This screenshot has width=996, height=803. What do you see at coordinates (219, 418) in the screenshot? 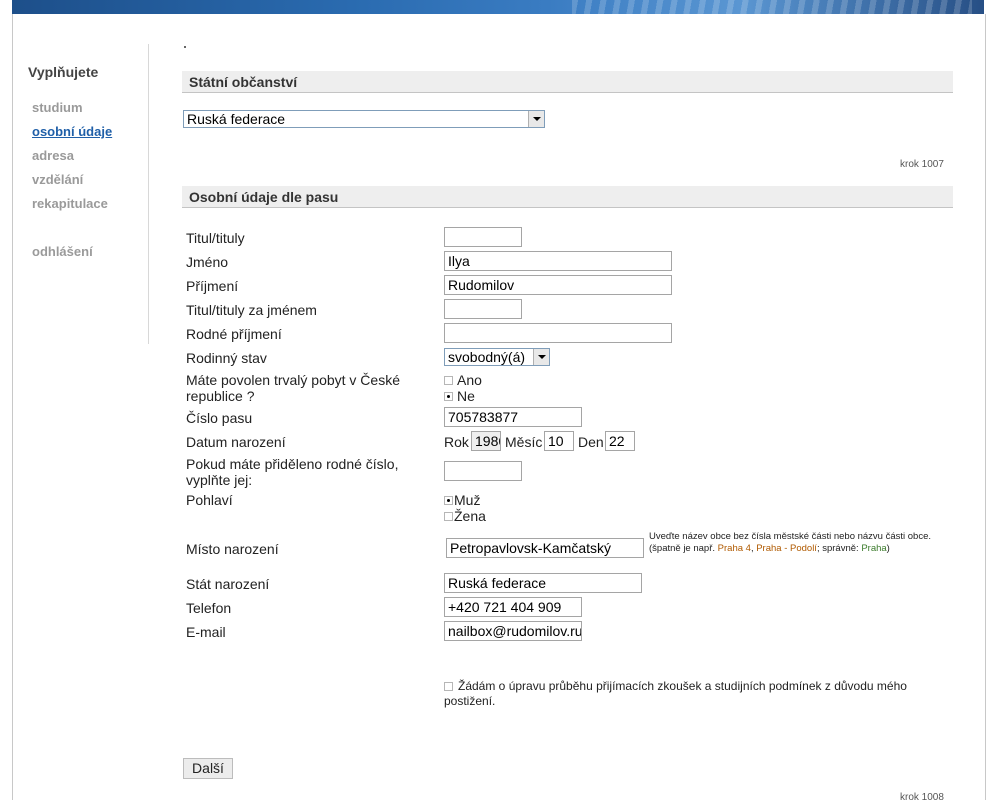
I see `passport-number-label: Číslo pasu` at bounding box center [219, 418].